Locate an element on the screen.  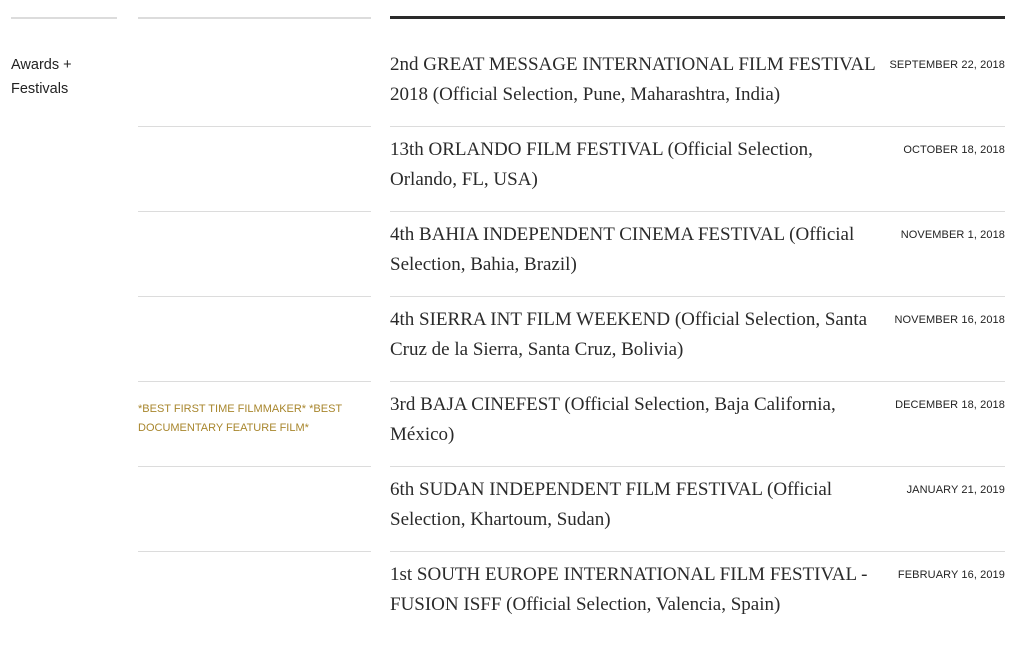
festival-date: DECEMBER 18, 2018 is located at coordinates (950, 405).